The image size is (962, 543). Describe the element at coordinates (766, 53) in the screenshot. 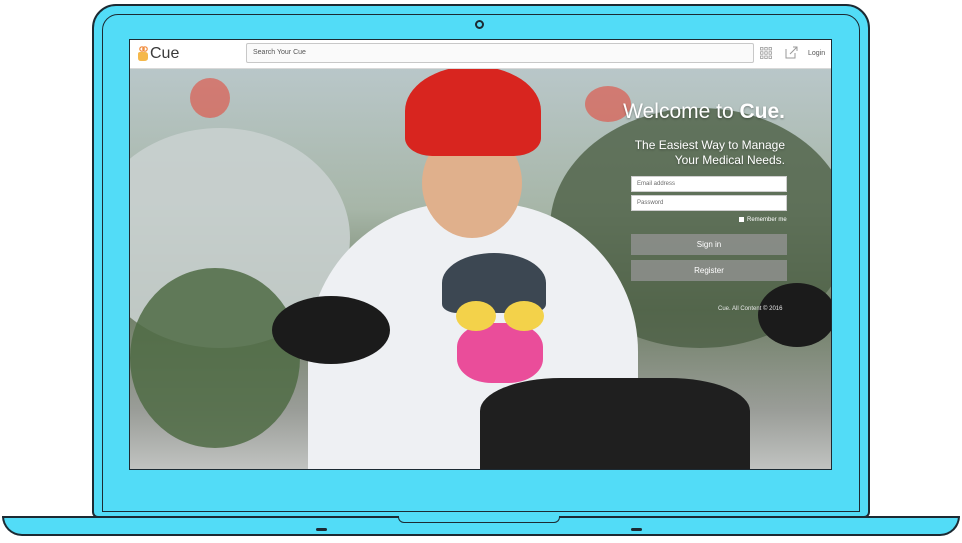

I see `apps-grid-icon` at that location.